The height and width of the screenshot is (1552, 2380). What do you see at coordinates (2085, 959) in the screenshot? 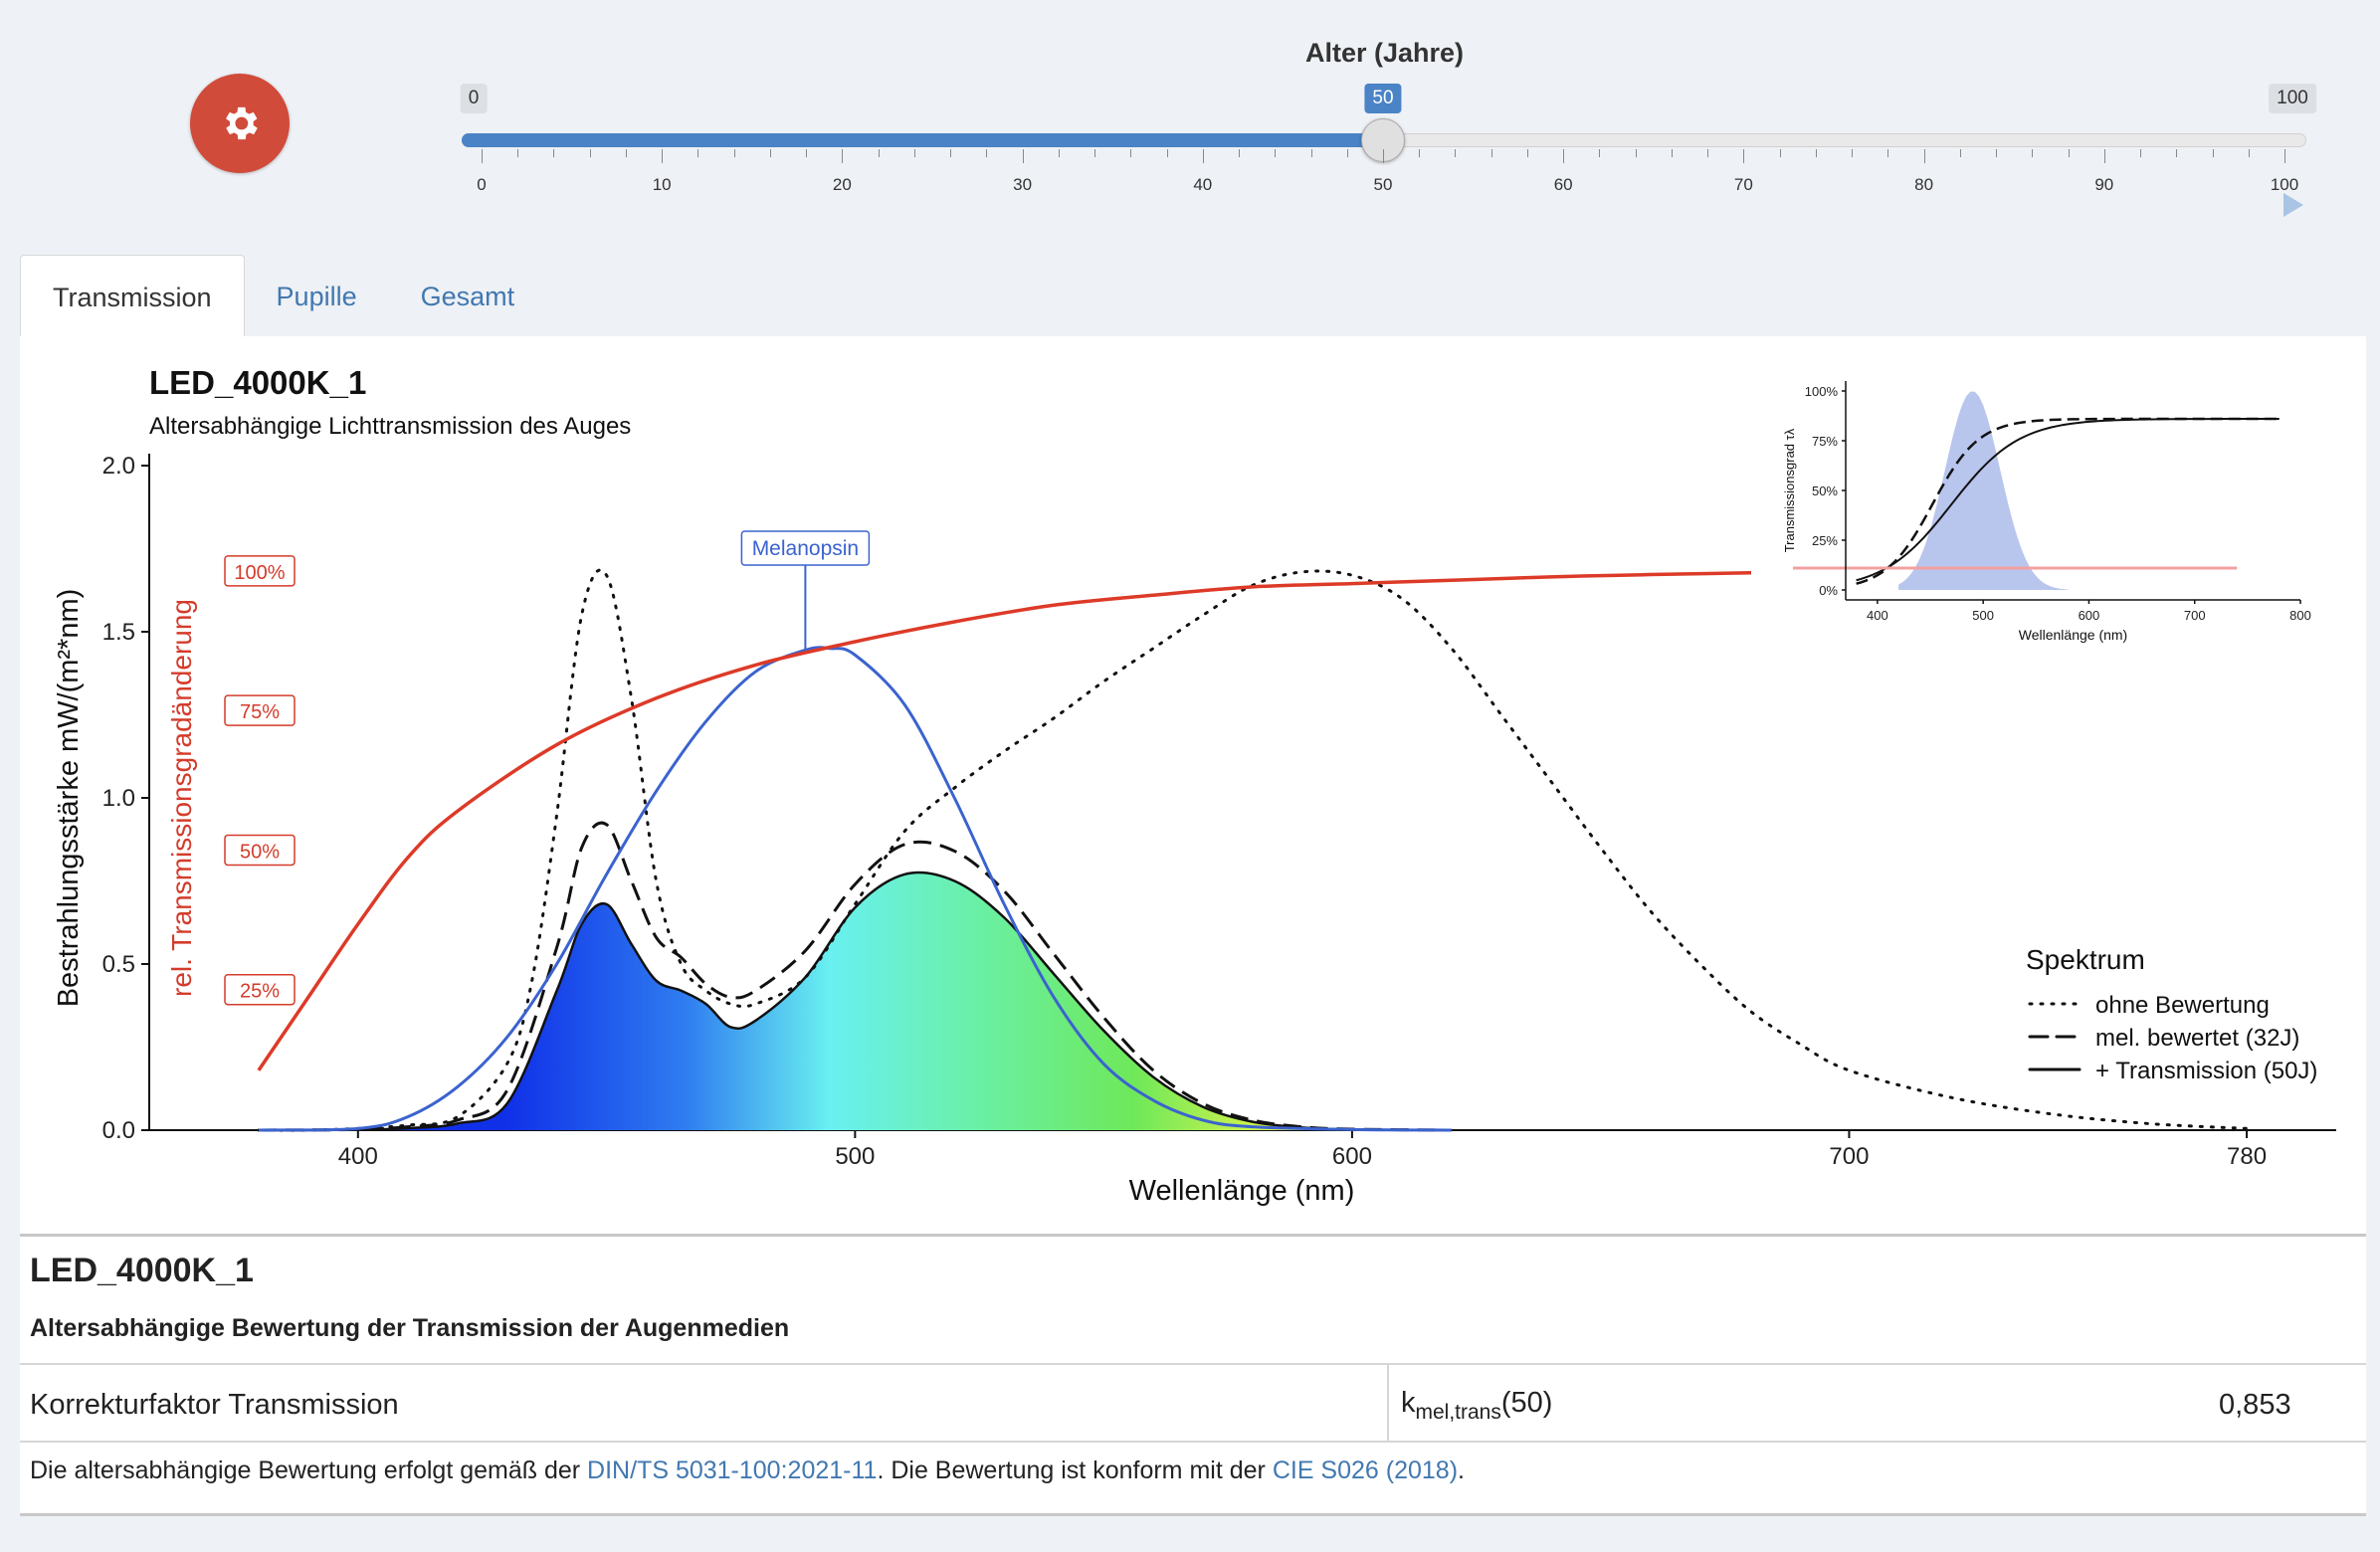
I see `legend-title: Spektrum` at bounding box center [2085, 959].